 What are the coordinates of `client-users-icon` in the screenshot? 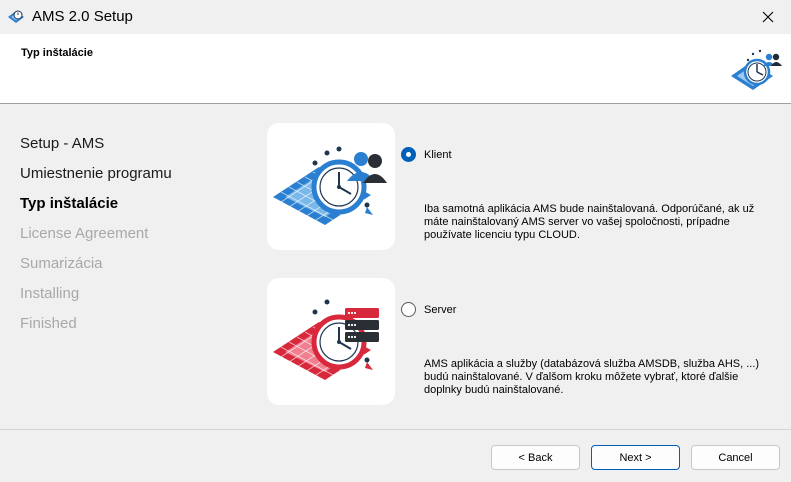 It's located at (330, 185).